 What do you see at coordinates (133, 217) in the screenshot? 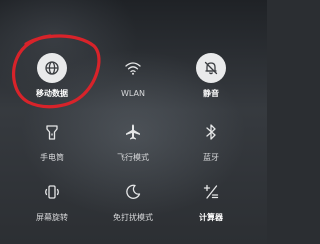
I see `tile-do-not-disturb-label: 免打扰模式` at bounding box center [133, 217].